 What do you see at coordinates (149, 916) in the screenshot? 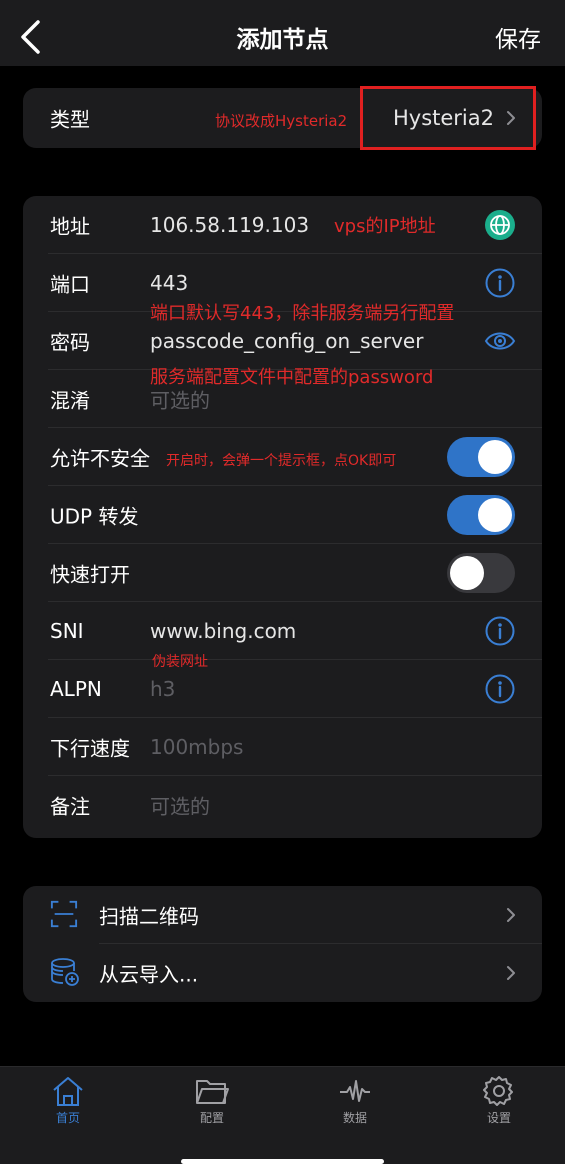
I see `scan-qr-label: 扫描二维码` at bounding box center [149, 916].